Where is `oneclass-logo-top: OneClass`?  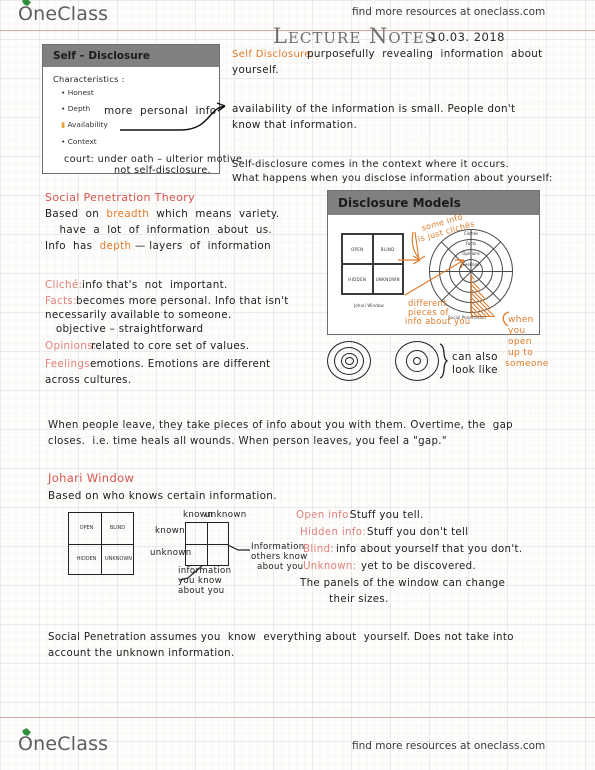 oneclass-logo-top: OneClass is located at coordinates (63, 12).